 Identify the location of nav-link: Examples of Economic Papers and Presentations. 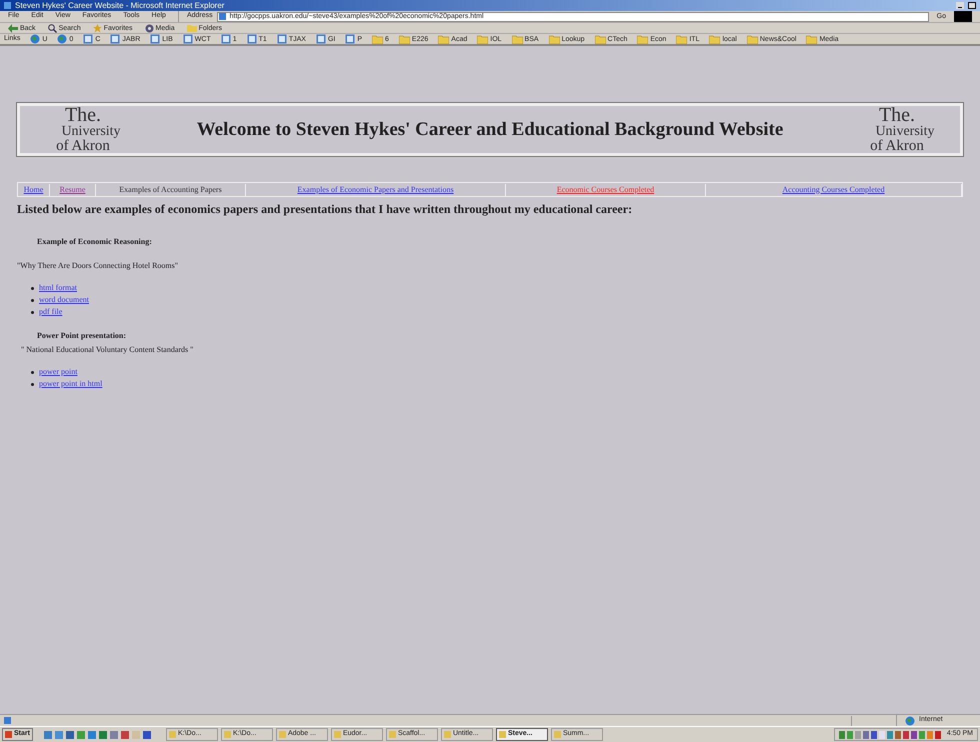
(376, 190).